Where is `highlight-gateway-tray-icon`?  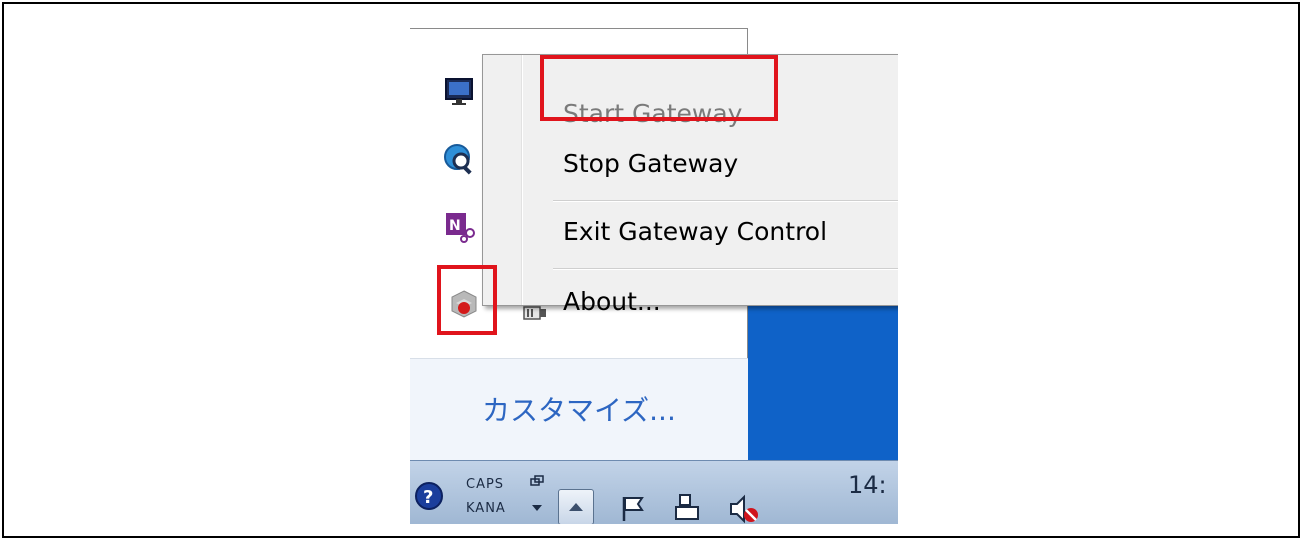
highlight-gateway-tray-icon is located at coordinates (467, 300).